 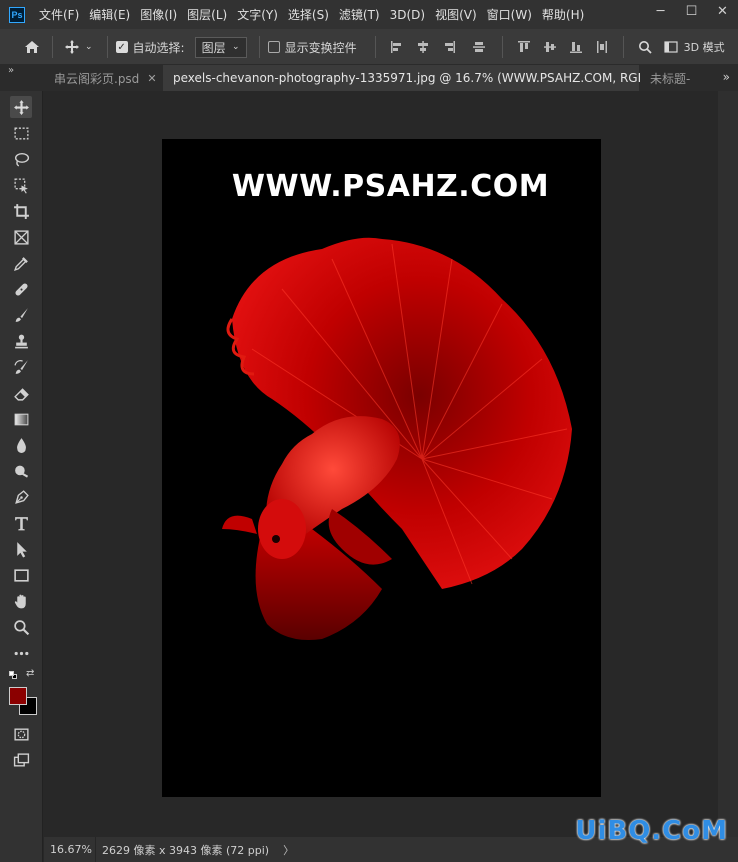 What do you see at coordinates (21, 445) in the screenshot?
I see `blur-tool-icon` at bounding box center [21, 445].